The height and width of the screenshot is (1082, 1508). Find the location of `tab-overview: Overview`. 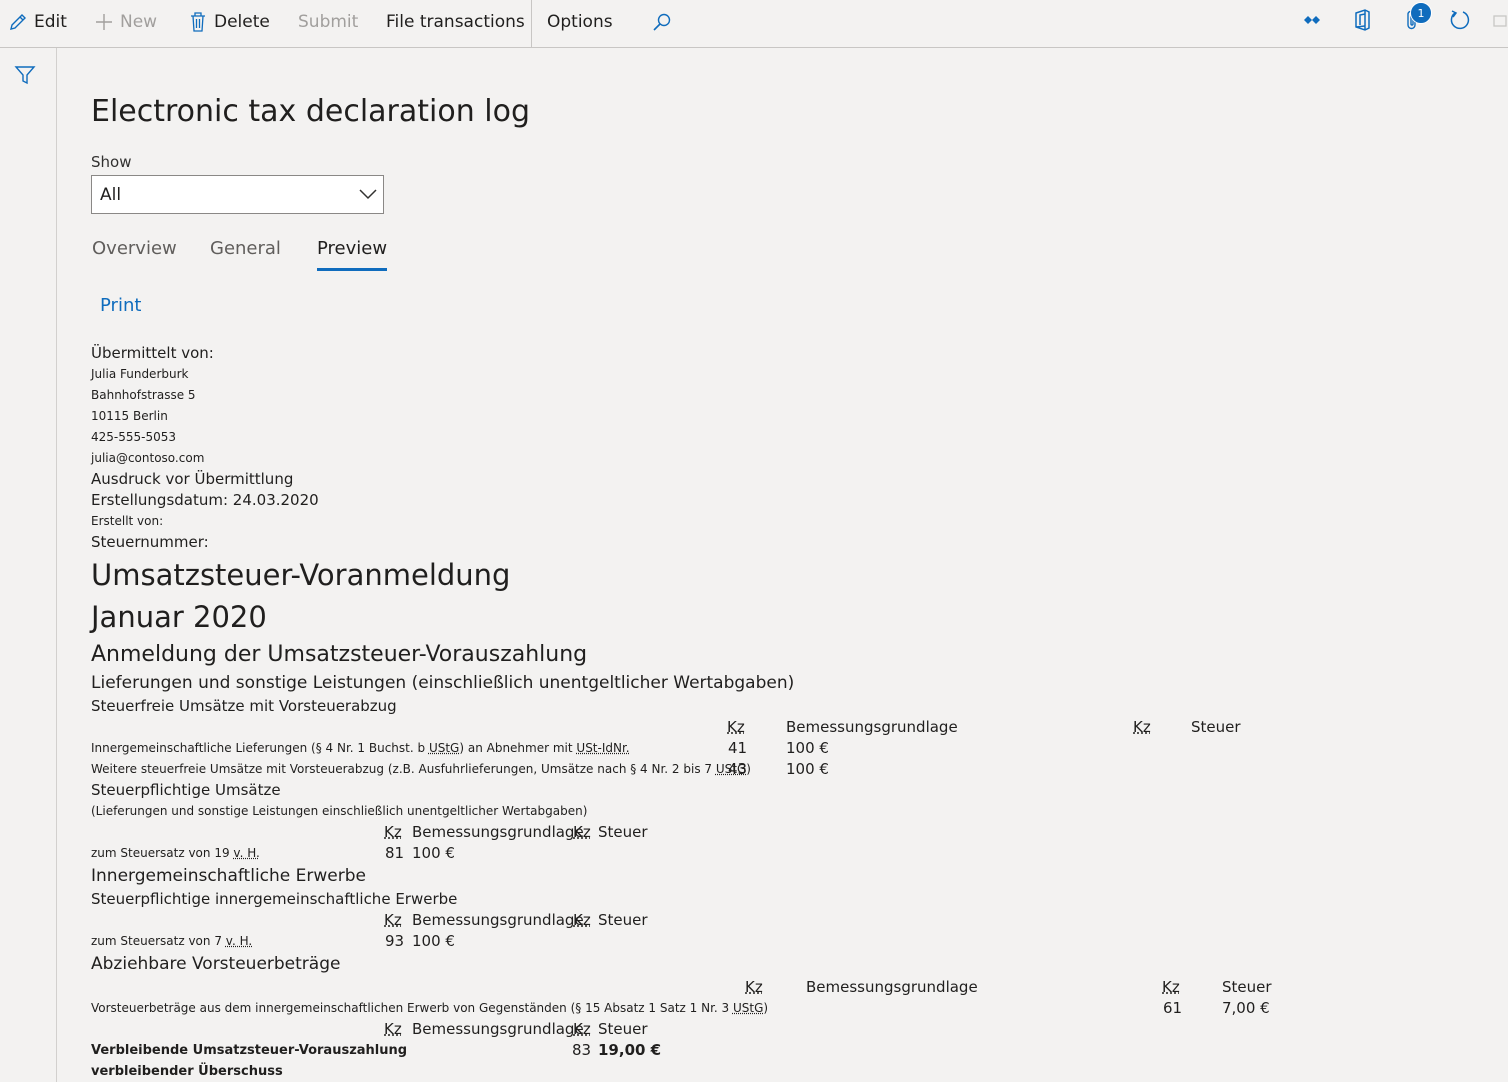

tab-overview: Overview is located at coordinates (134, 248).